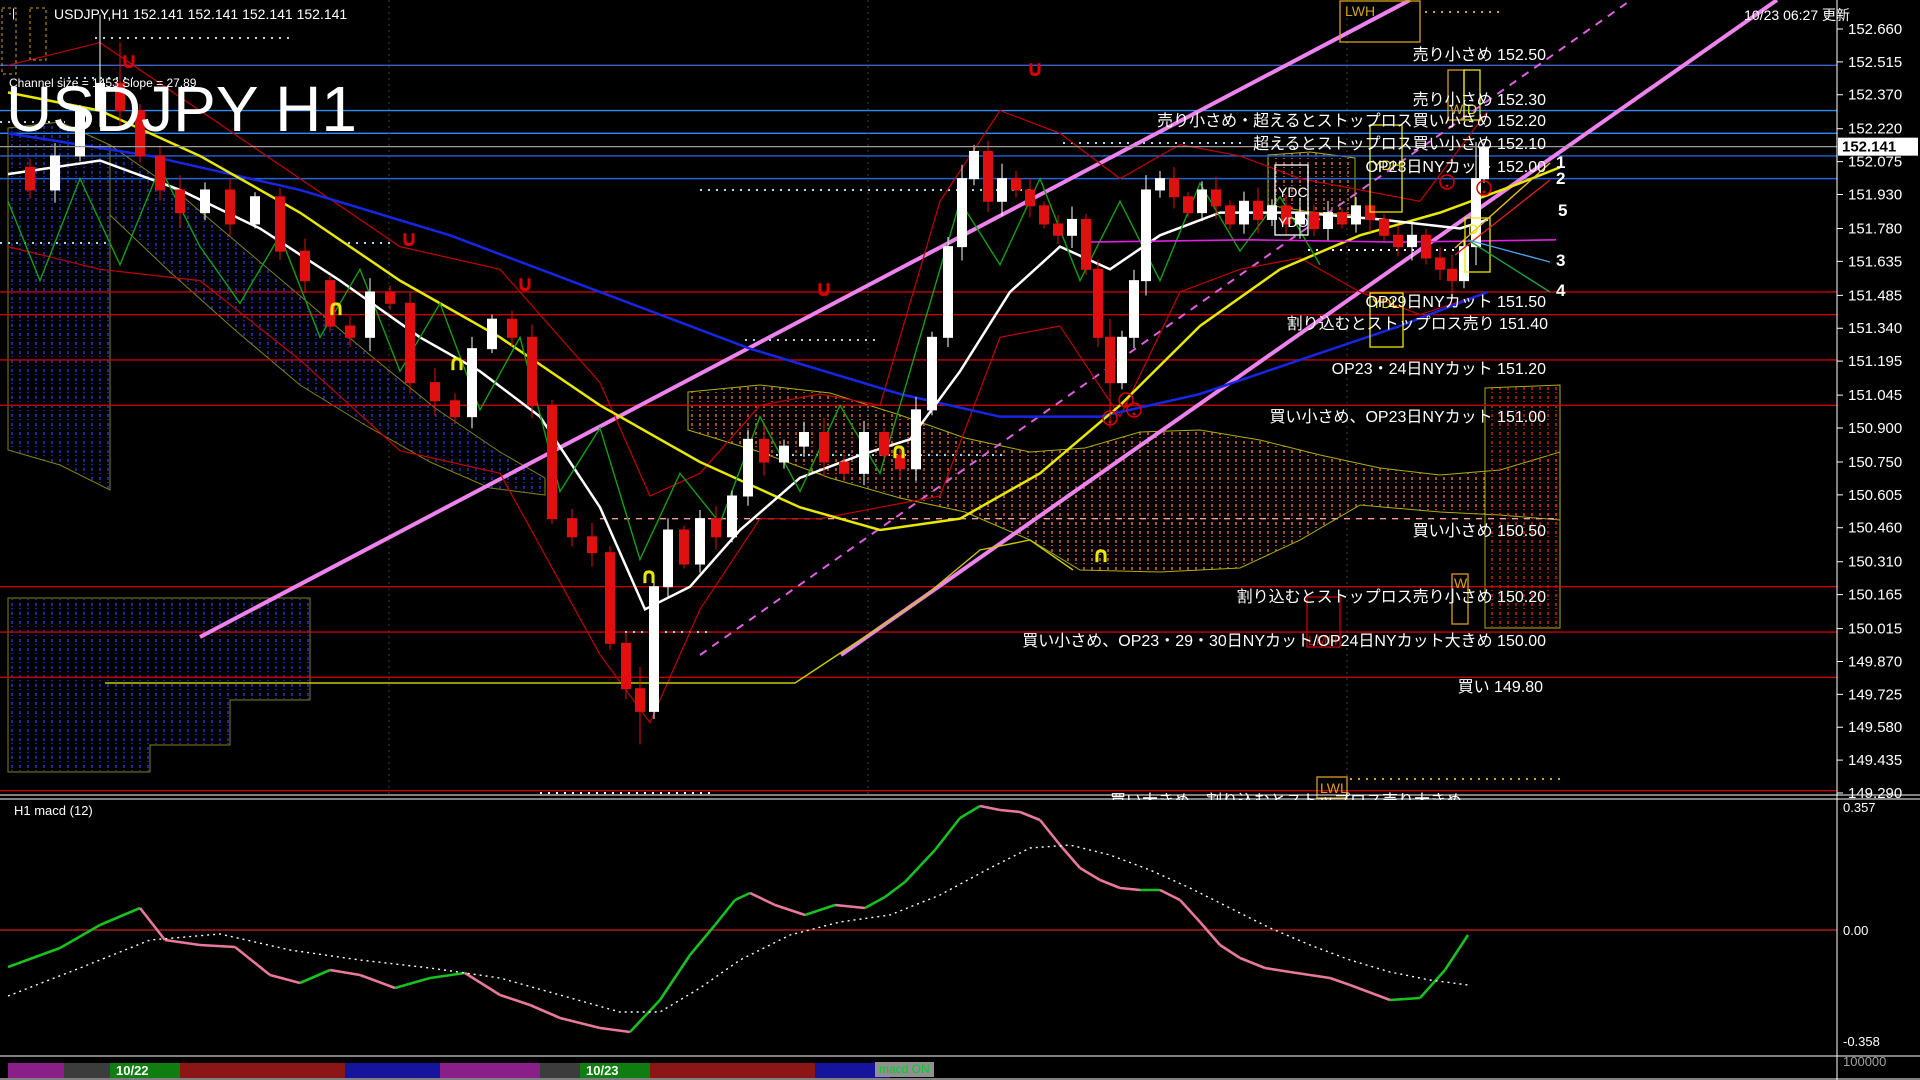 The height and width of the screenshot is (1080, 1920). What do you see at coordinates (12, 13) in the screenshot?
I see `chart-corner-mark: ·|` at bounding box center [12, 13].